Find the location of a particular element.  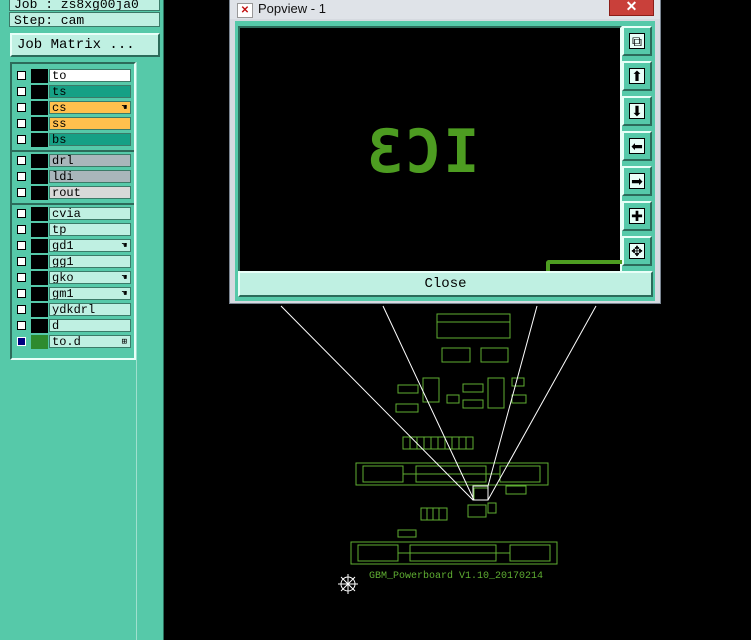

zoom-in-button: ✚ is located at coordinates (637, 216).